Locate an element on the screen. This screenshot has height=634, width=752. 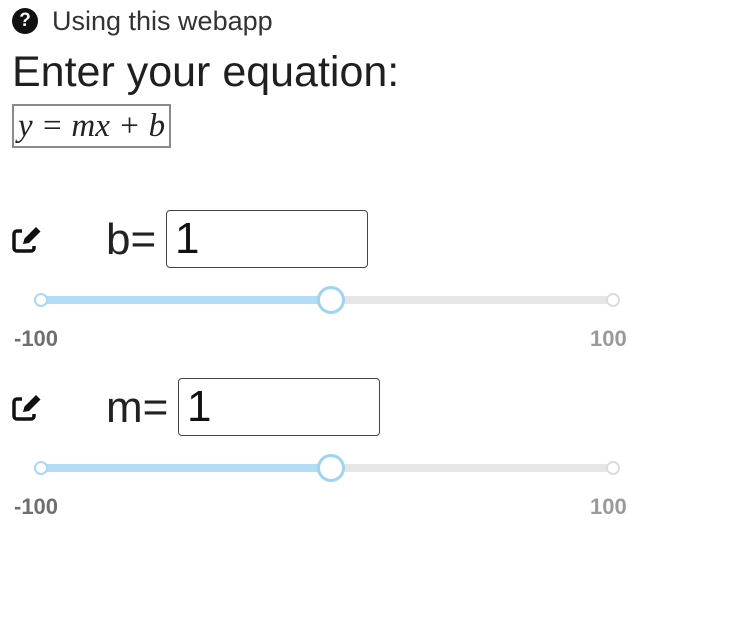
help-link-label: Using this webapp is located at coordinates (162, 20).